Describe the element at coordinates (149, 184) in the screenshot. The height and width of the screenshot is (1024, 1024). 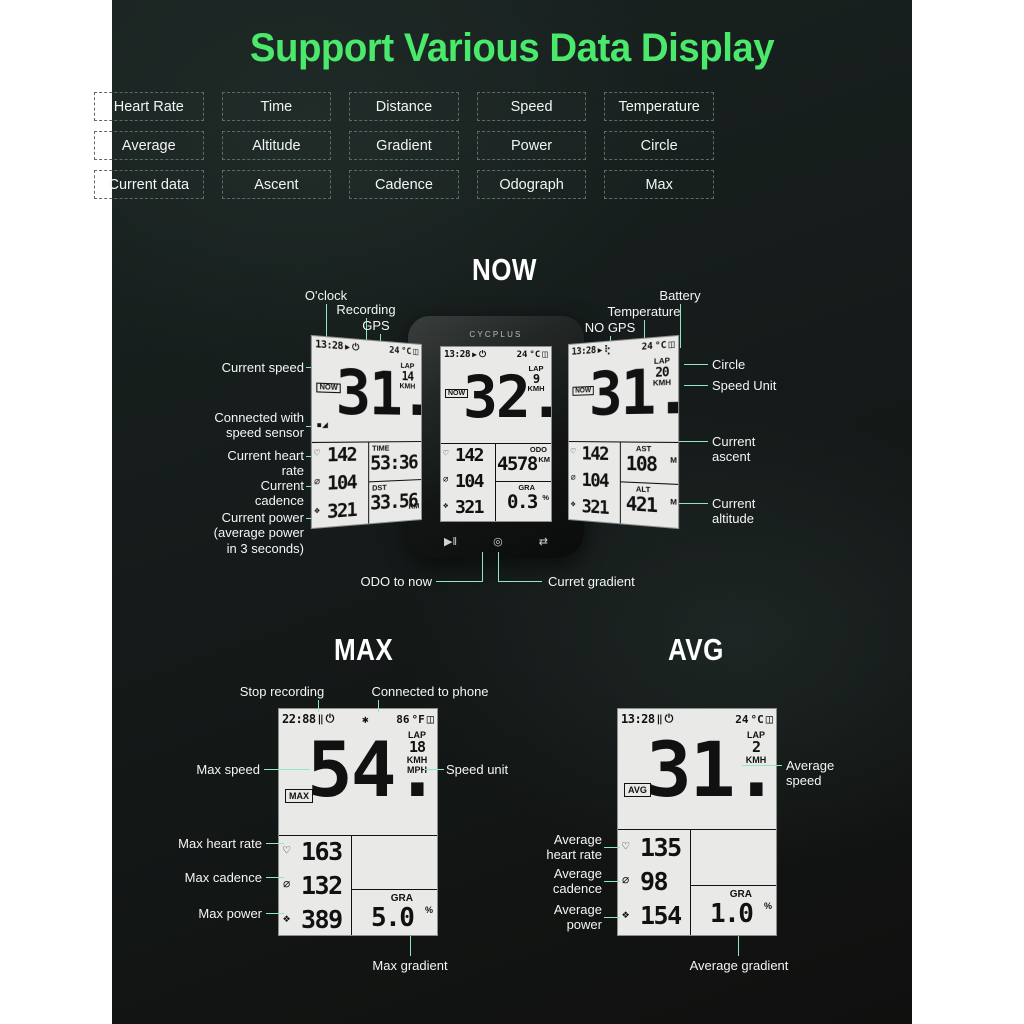
I see `tag-current-data: Current data` at that location.